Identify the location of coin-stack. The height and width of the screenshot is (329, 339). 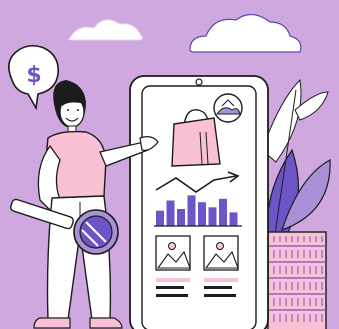
(297, 280).